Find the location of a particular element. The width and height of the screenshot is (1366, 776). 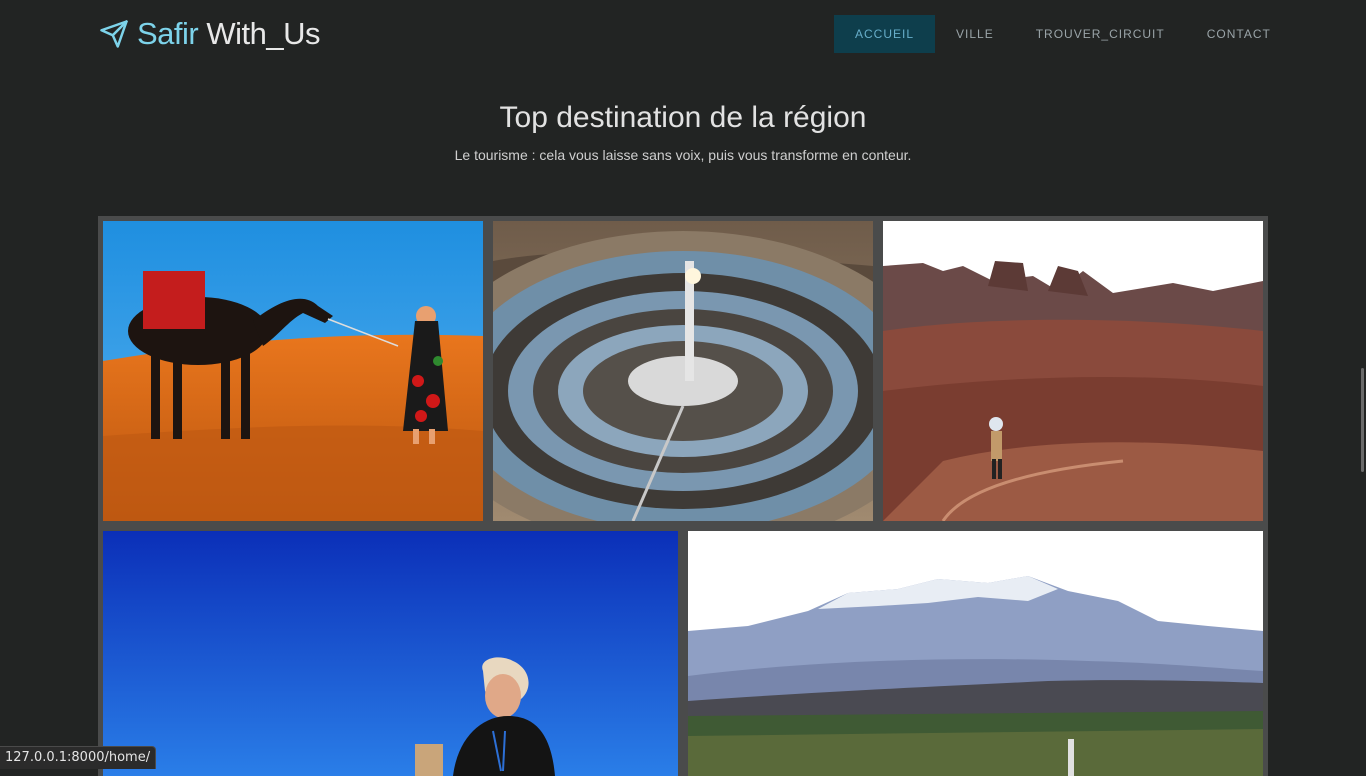

photo-atlas-mountains is located at coordinates (975, 653).